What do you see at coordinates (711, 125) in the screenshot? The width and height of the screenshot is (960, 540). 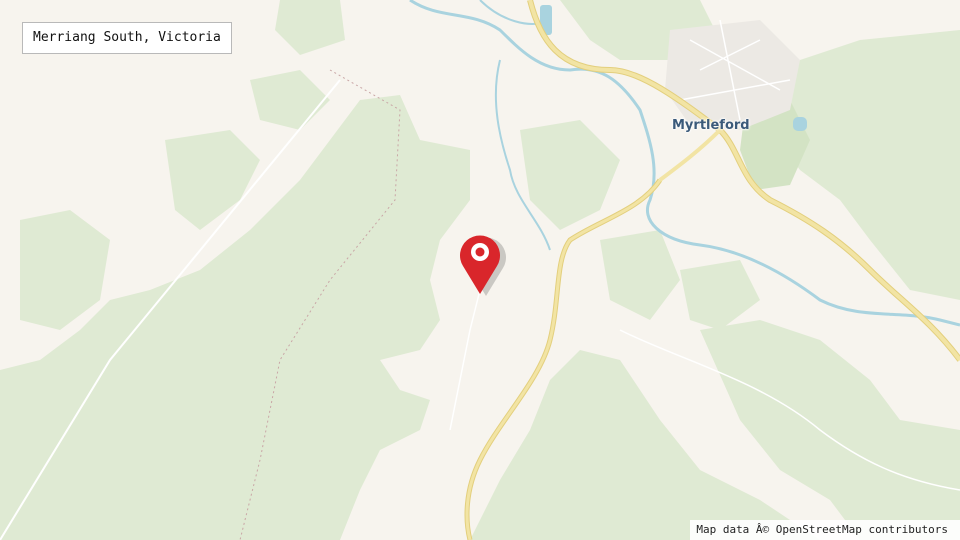 I see `town-label-myrtleford: Myrtleford` at bounding box center [711, 125].